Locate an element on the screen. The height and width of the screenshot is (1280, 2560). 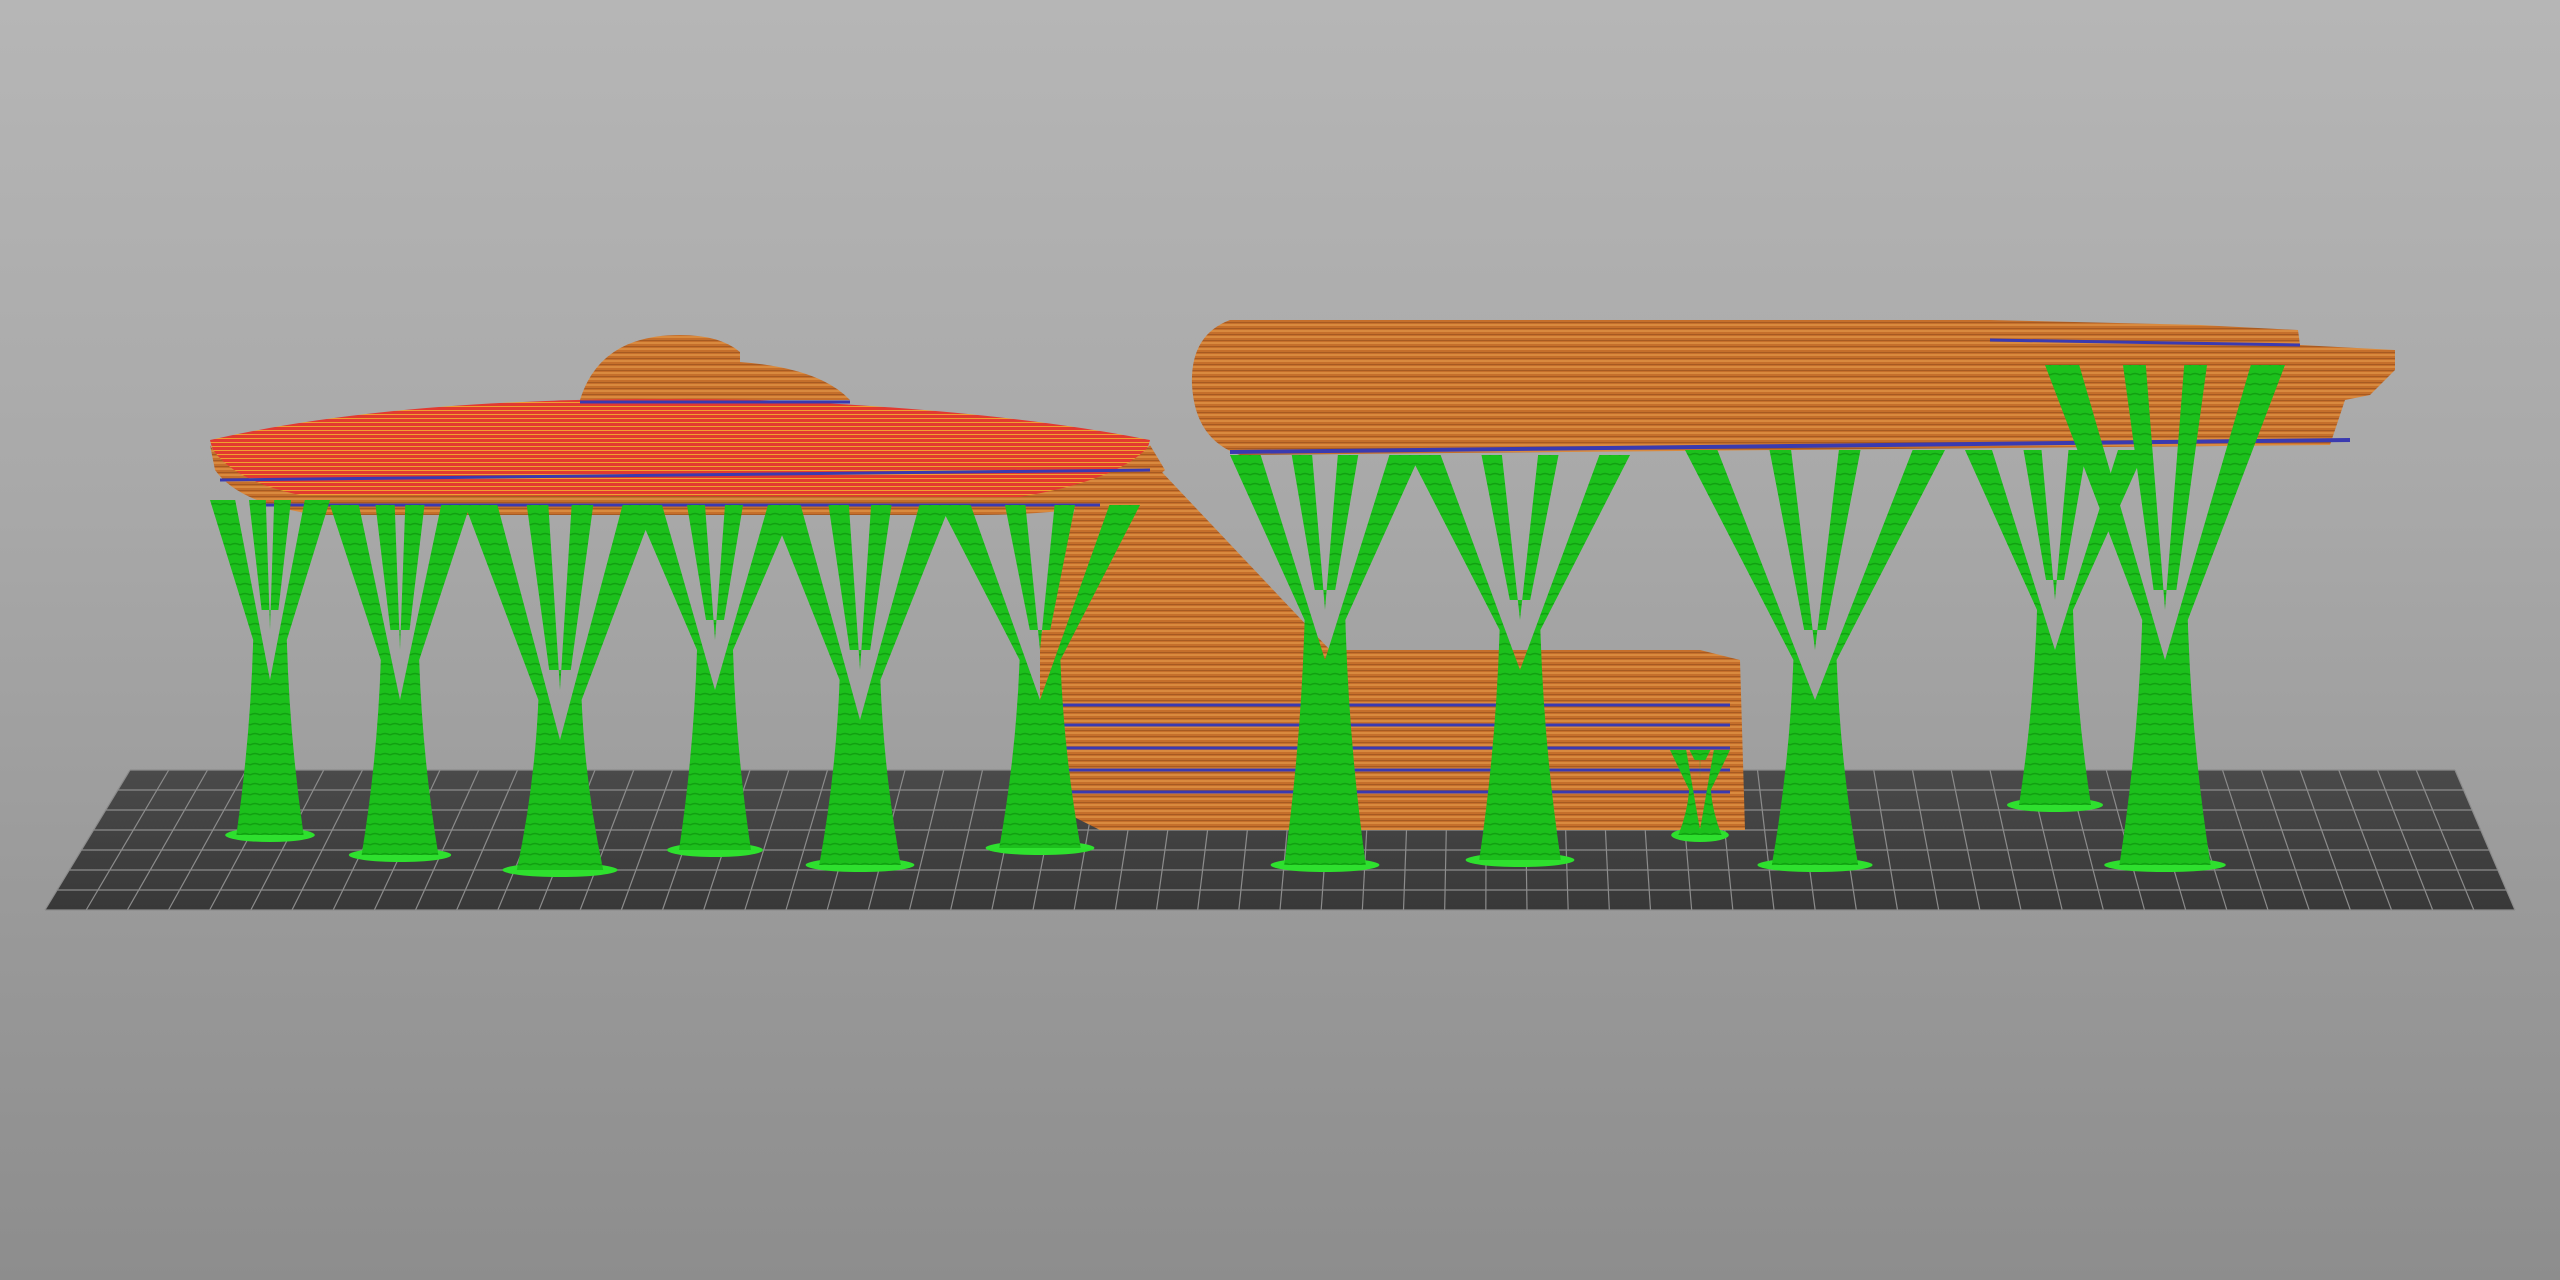
ramp-part is located at coordinates (1392, 650).